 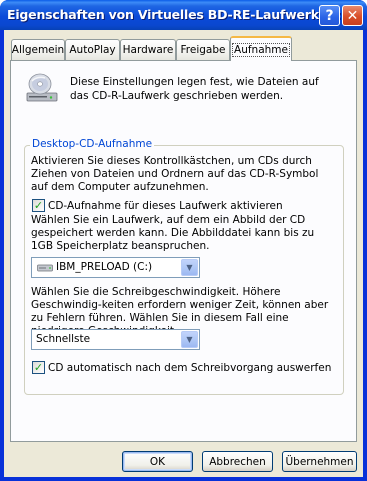 What do you see at coordinates (319, 461) in the screenshot?
I see `apply-button: Übernehmen` at bounding box center [319, 461].